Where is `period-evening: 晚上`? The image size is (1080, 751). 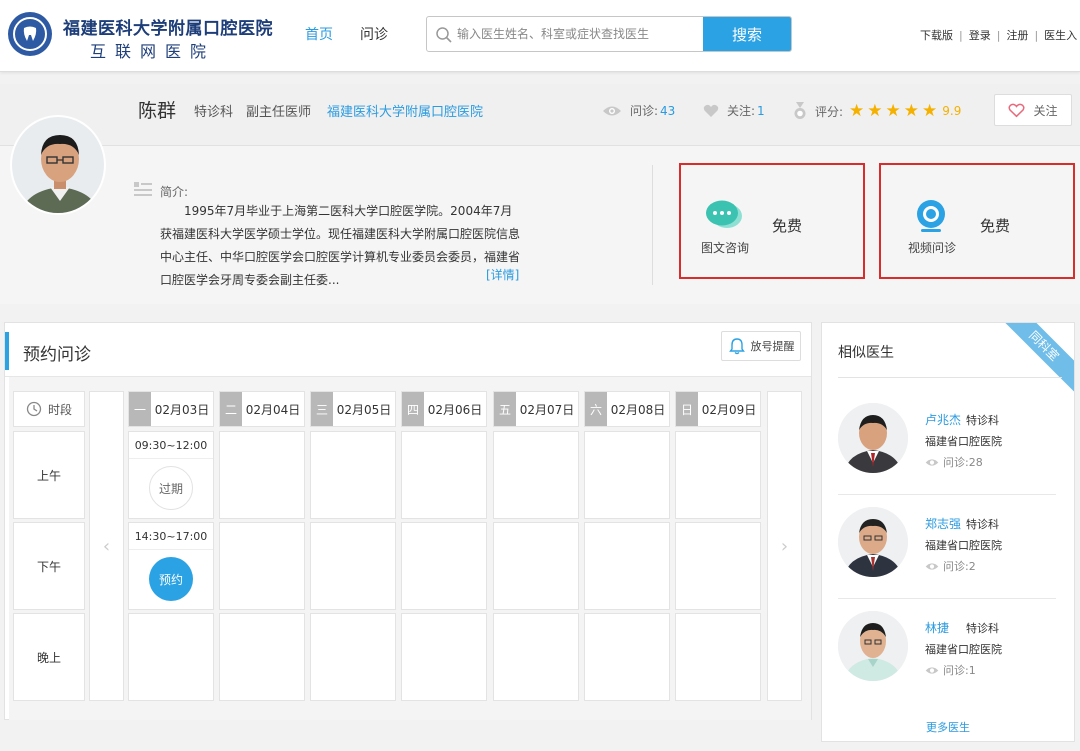 period-evening: 晚上 is located at coordinates (49, 657).